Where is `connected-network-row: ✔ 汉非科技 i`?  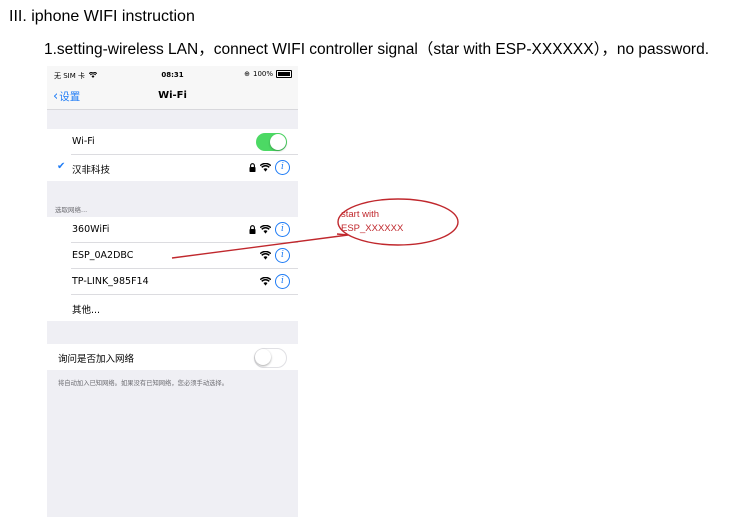
connected-network-row: ✔ 汉非科技 i is located at coordinates (172, 168).